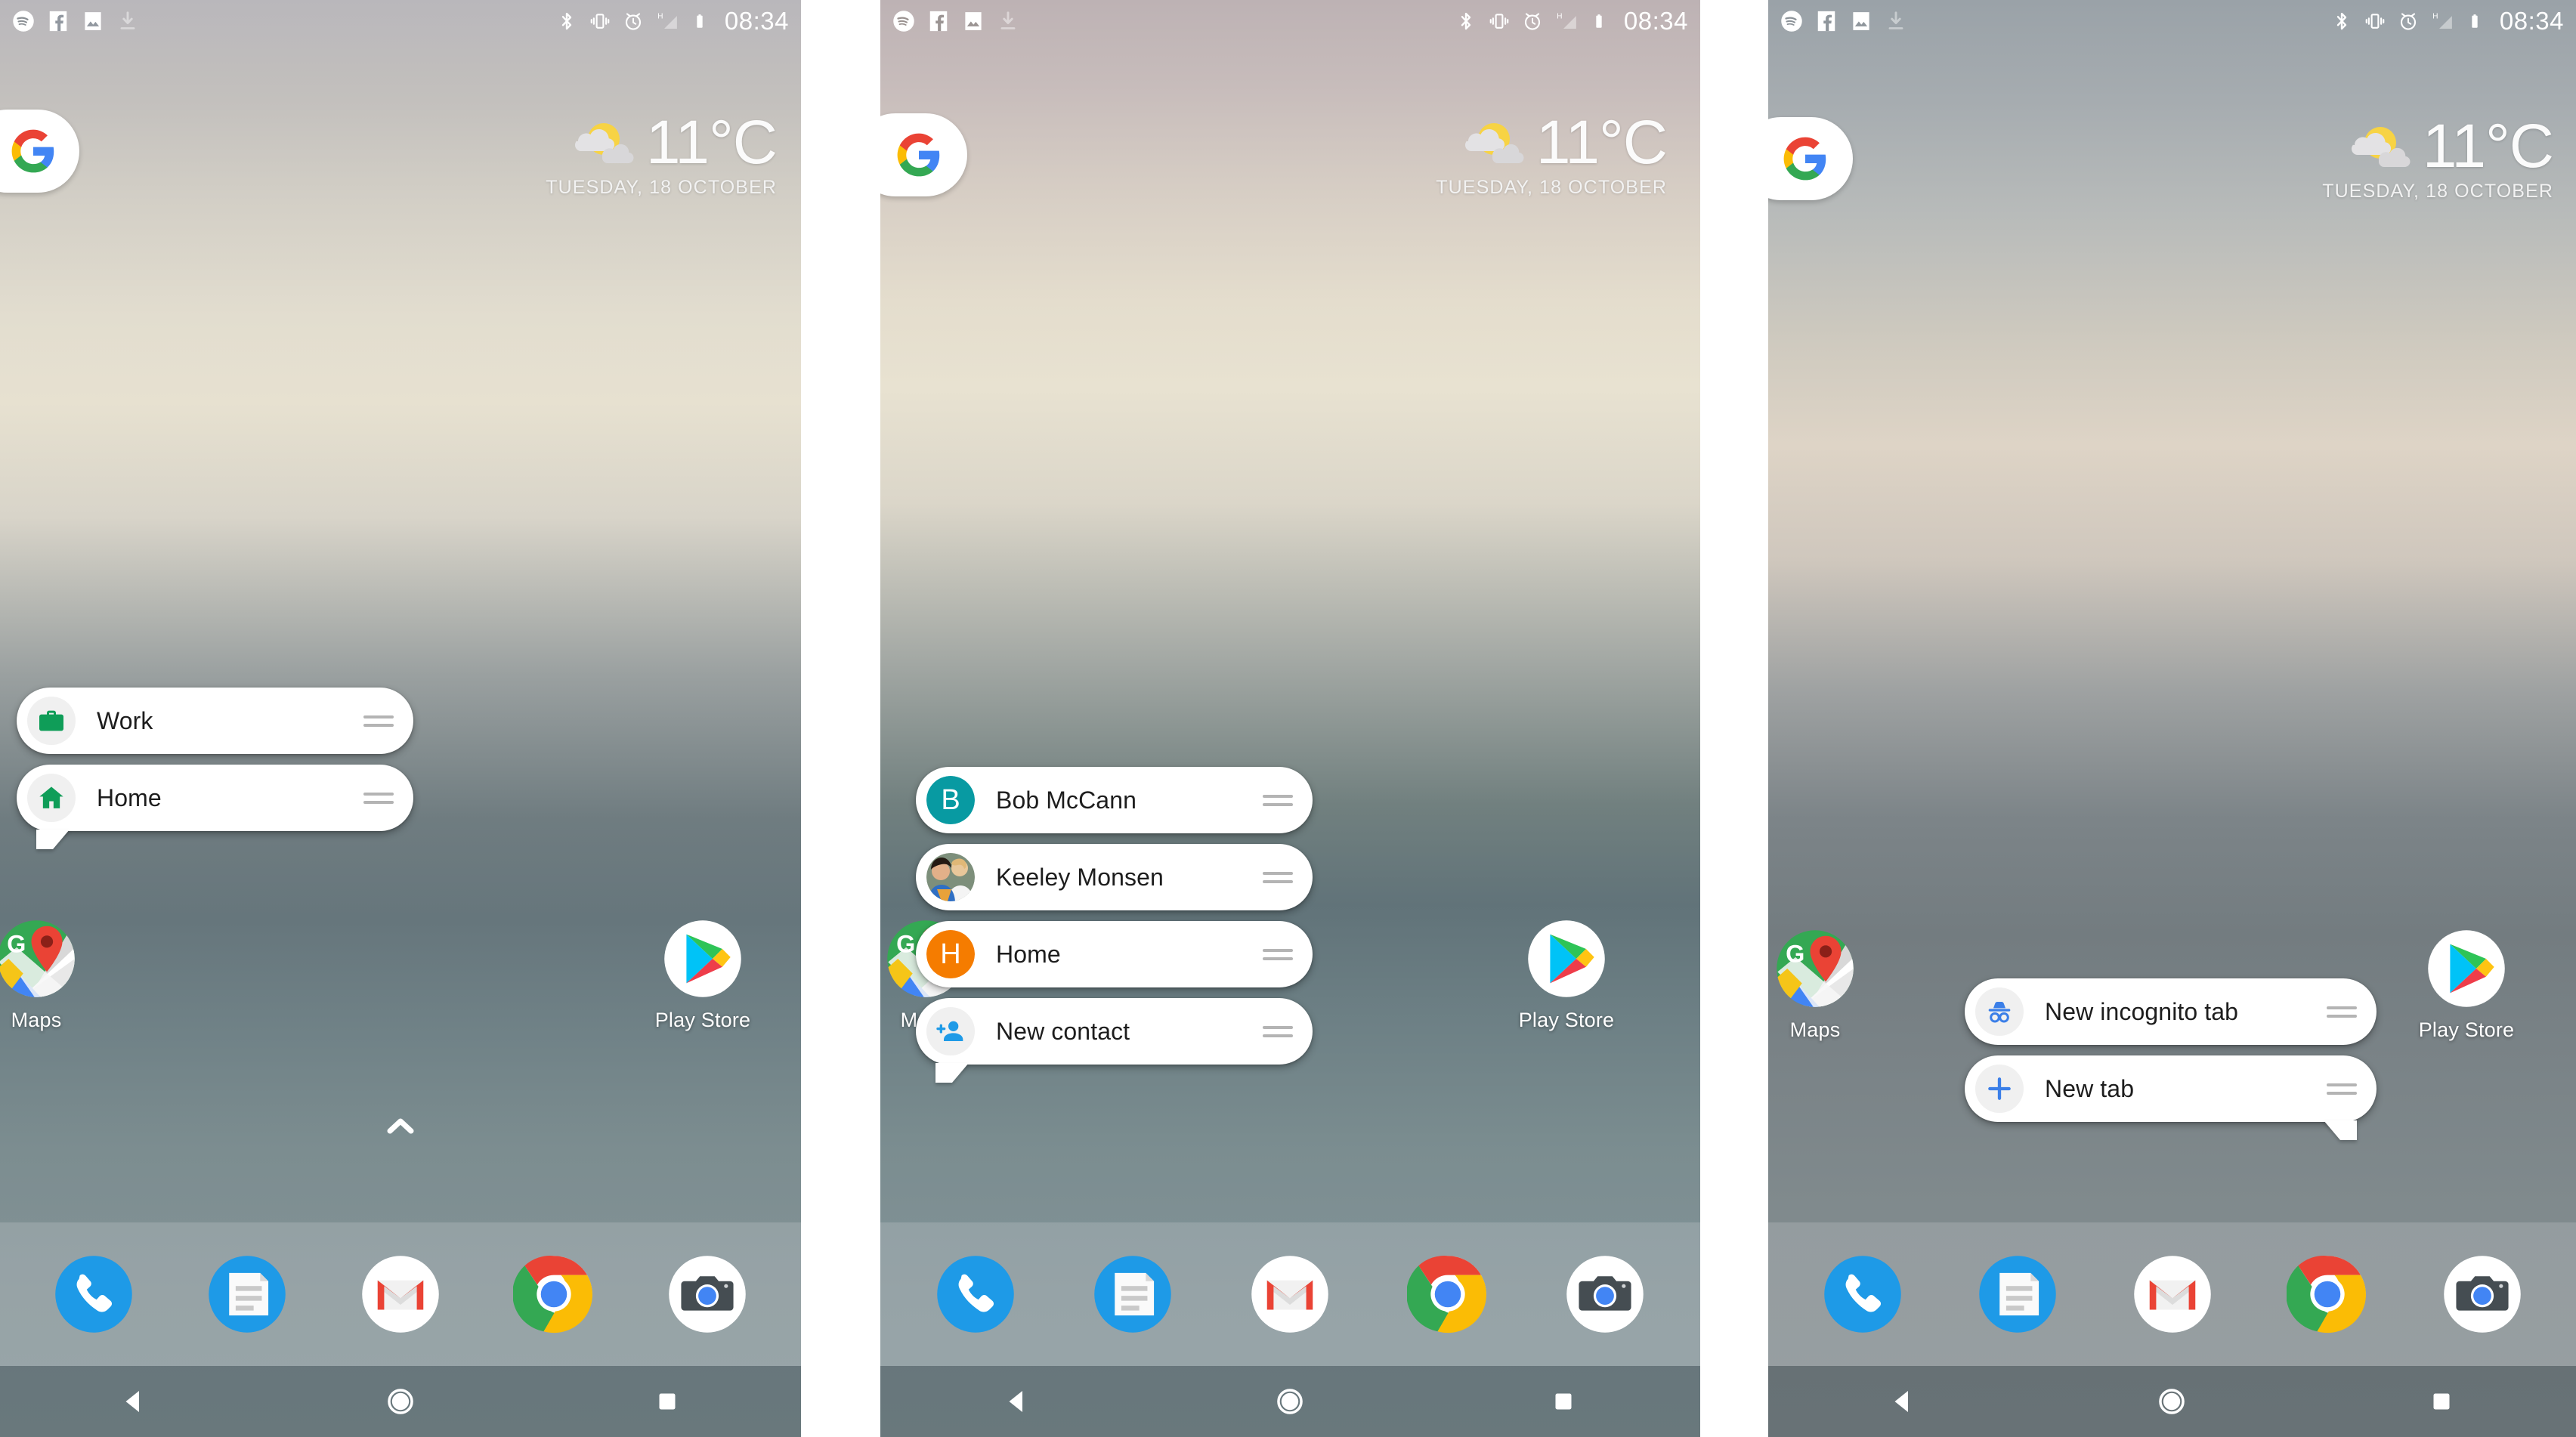  I want to click on facebook-icon, so click(1826, 21).